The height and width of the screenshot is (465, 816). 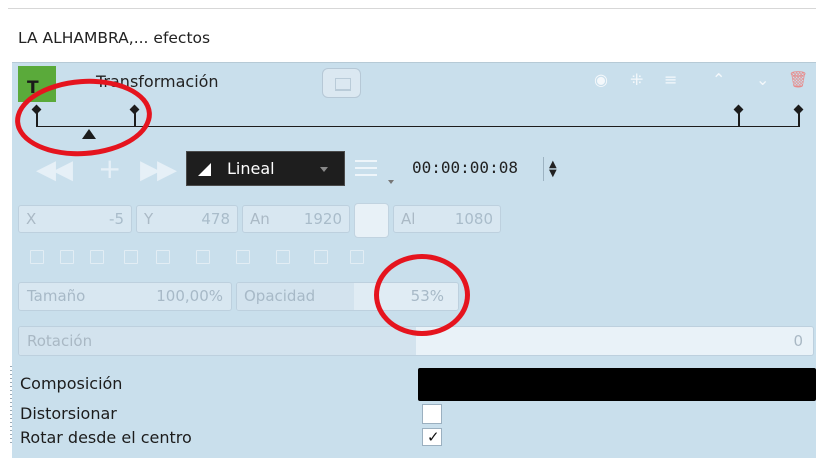 I want to click on height-field: Al 1080, so click(x=447, y=219).